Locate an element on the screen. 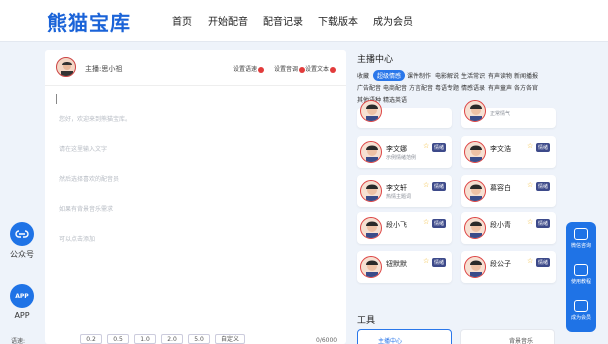 The height and width of the screenshot is (344, 608). tag-emotion-quotes: 情感语录 is located at coordinates (473, 87).